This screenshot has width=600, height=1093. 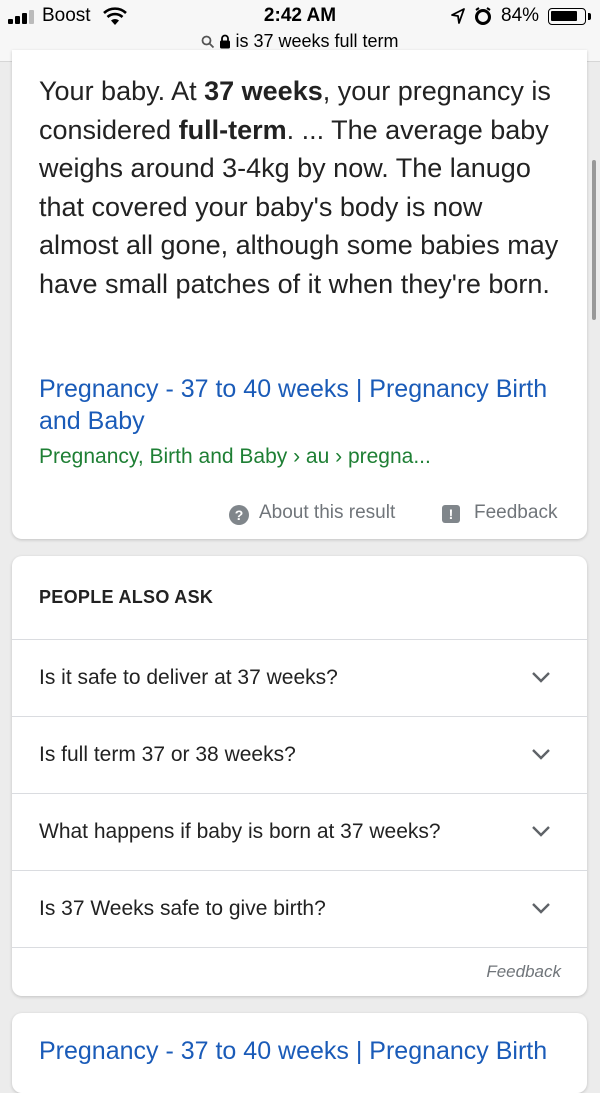 I want to click on url-text: is 37 weeks full term, so click(x=317, y=41).